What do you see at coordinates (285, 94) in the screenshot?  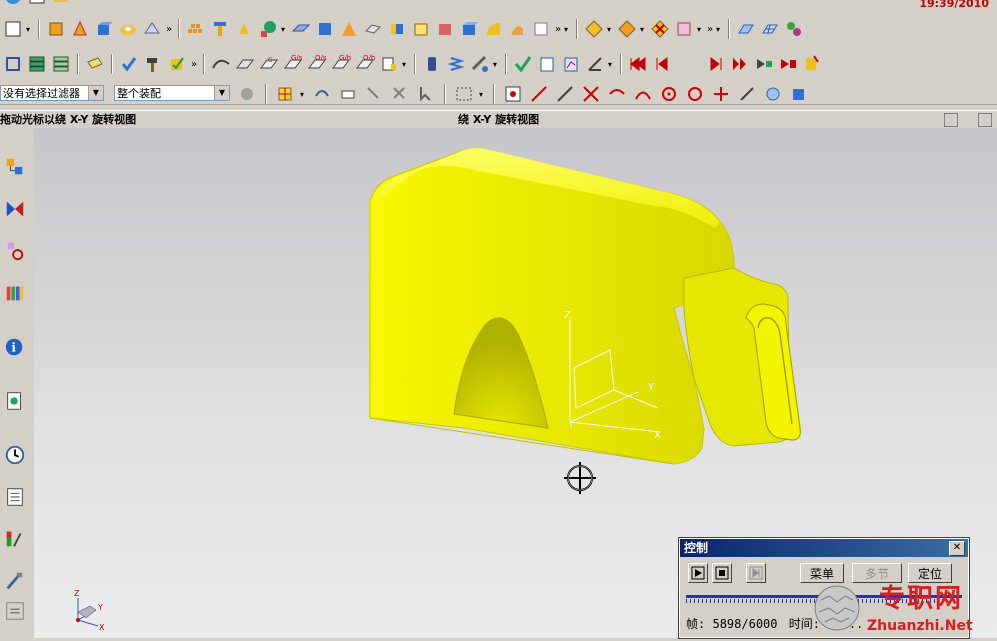 I see `snap-point-icon` at bounding box center [285, 94].